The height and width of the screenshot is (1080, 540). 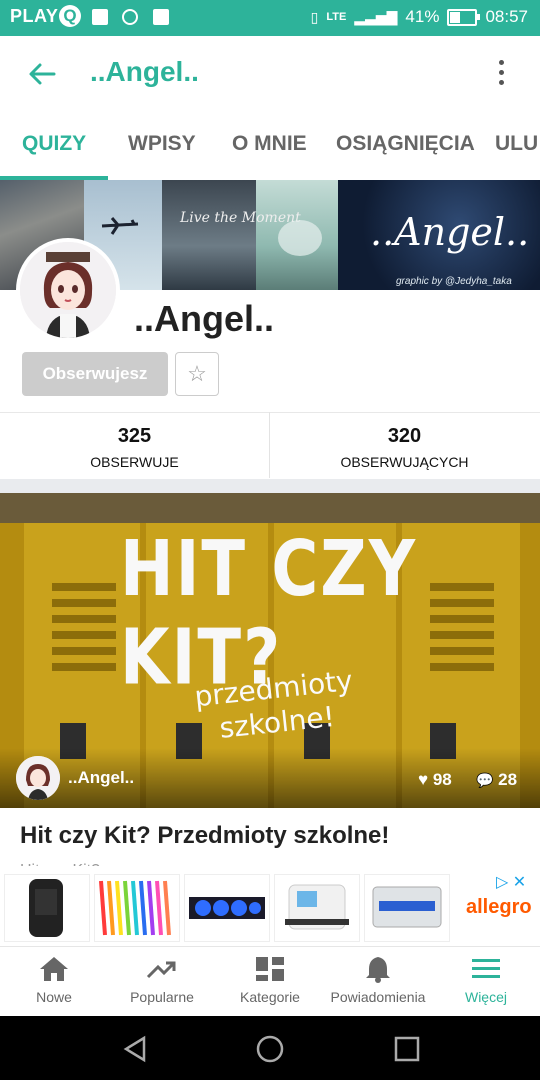 I want to click on stats-divider, so click(x=269, y=445).